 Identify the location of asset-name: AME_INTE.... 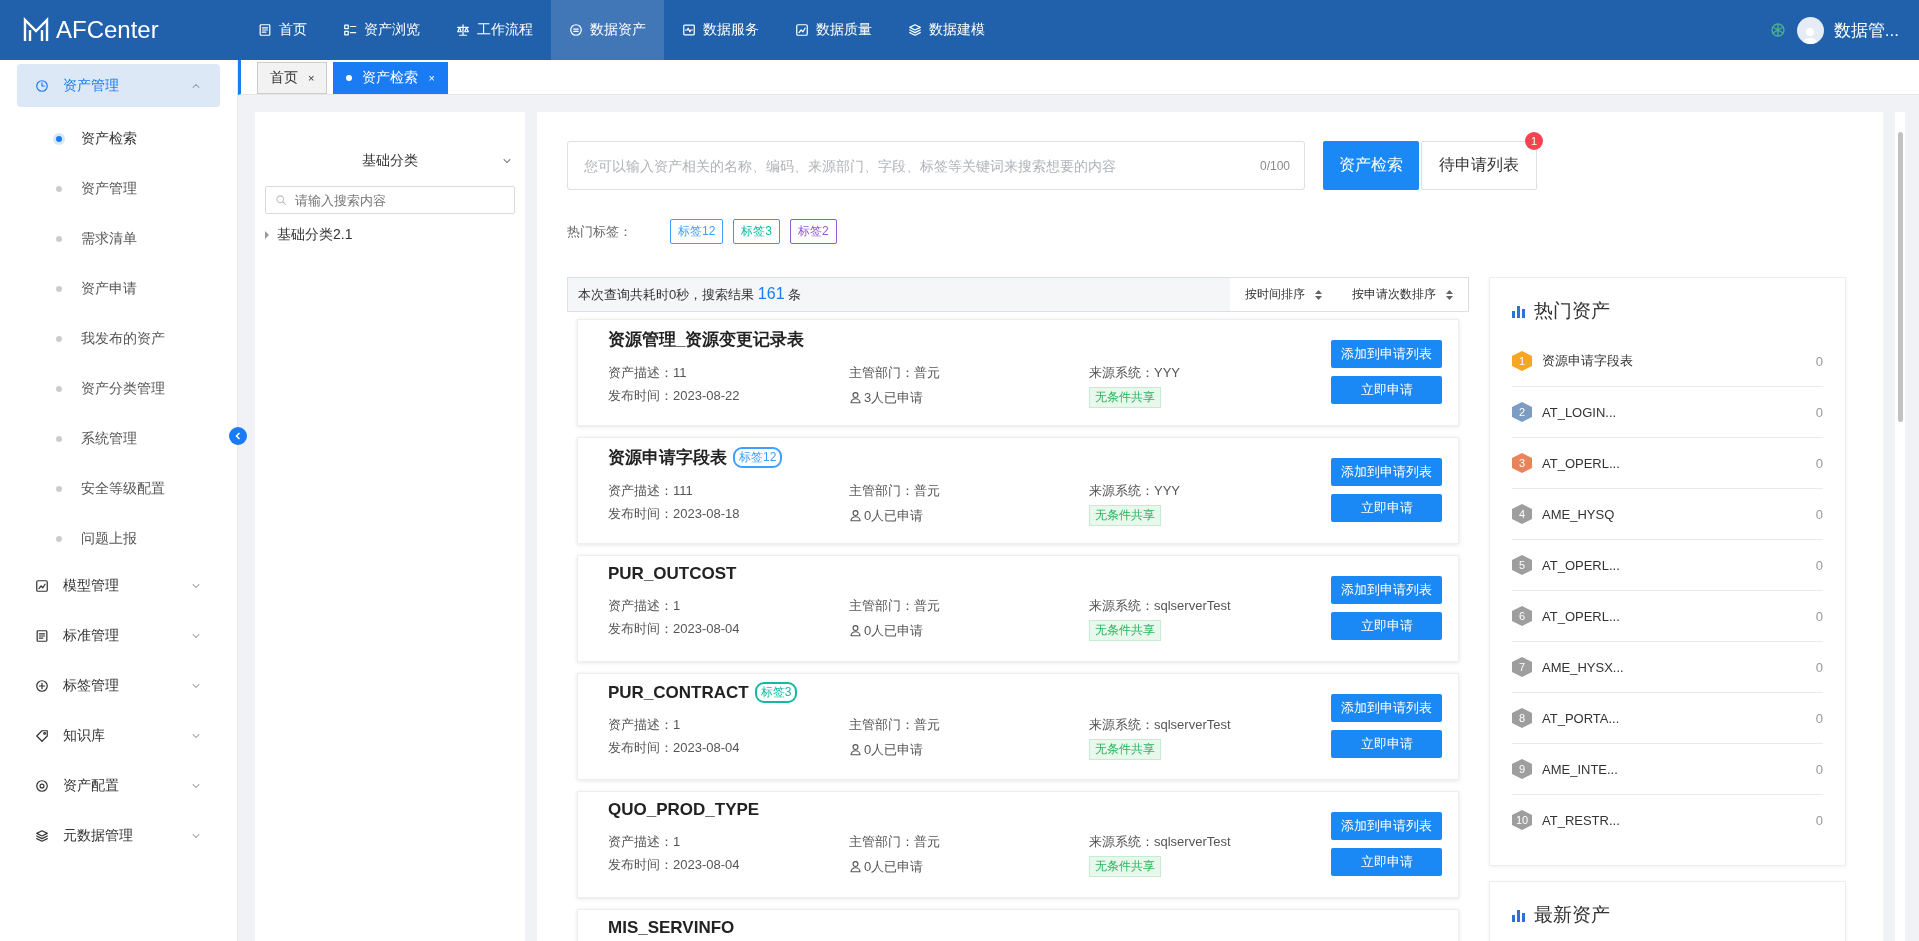
(1580, 769).